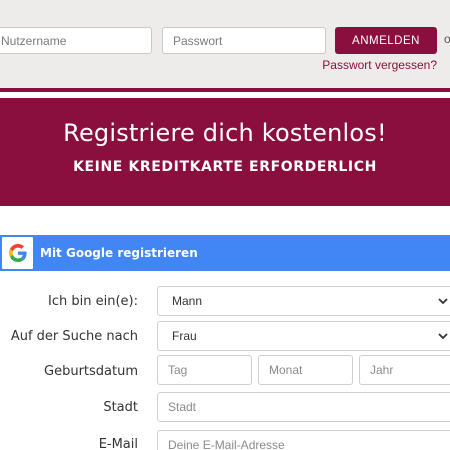  What do you see at coordinates (118, 443) in the screenshot?
I see `email-label: E-Mail` at bounding box center [118, 443].